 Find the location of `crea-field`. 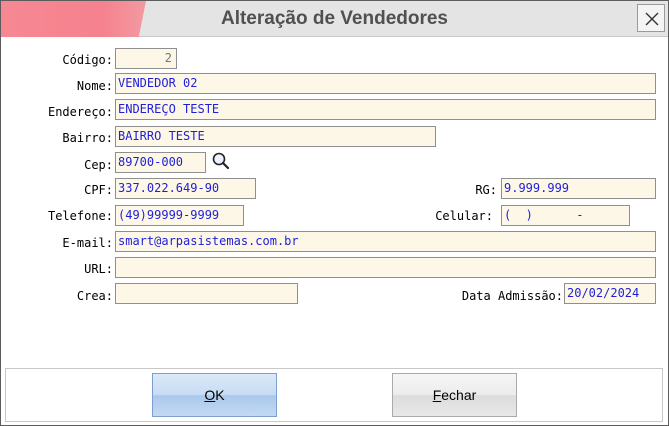

crea-field is located at coordinates (206, 293).